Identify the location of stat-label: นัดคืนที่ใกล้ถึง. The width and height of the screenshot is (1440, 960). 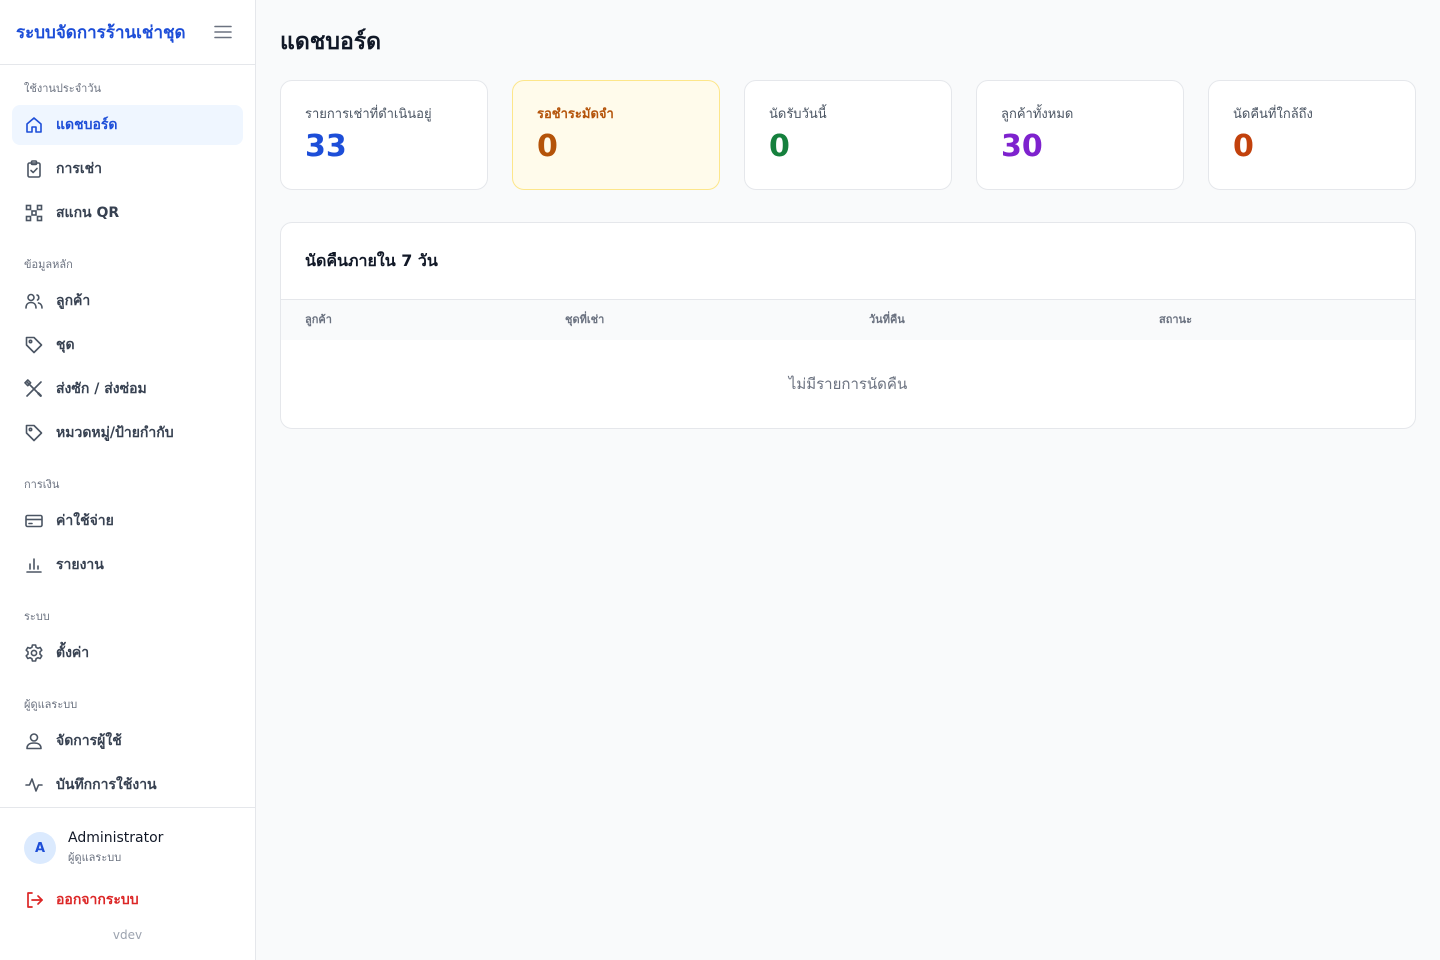
(1273, 114).